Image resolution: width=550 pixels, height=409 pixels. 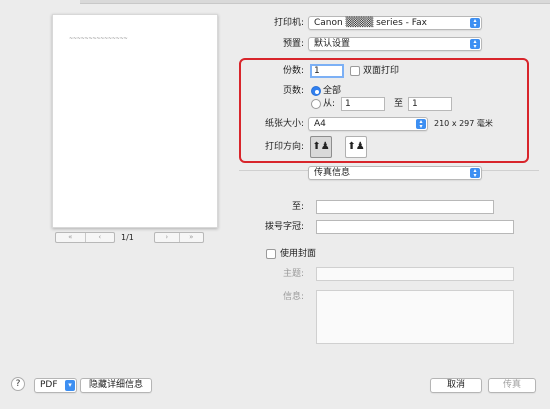 I want to click on pages-label: 页数:, so click(x=293, y=91).